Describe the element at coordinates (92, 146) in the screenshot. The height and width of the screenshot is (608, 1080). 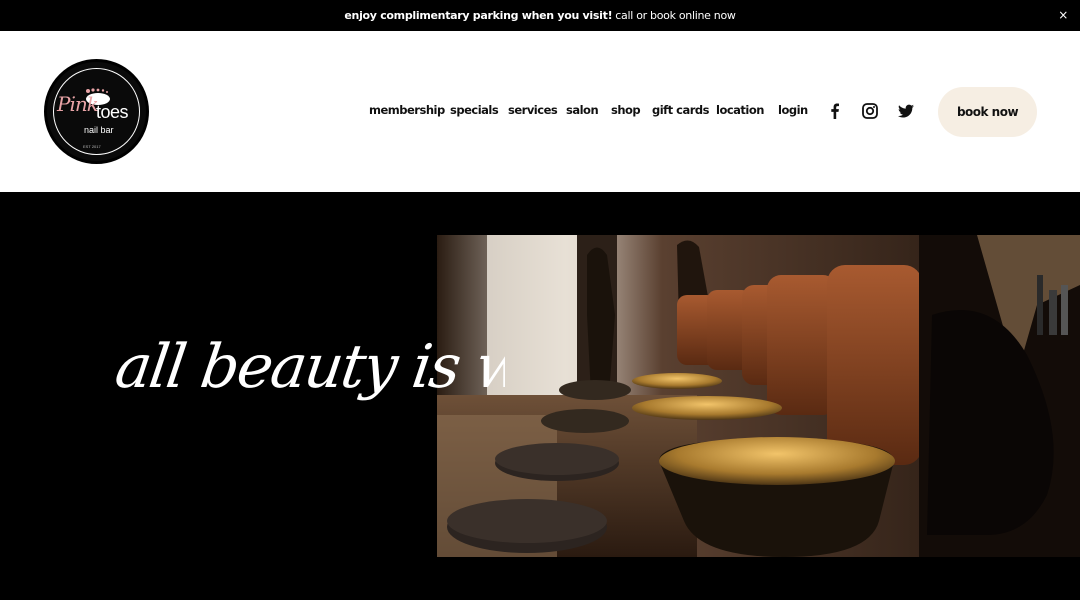
I see `logo-est: EST 2017` at that location.